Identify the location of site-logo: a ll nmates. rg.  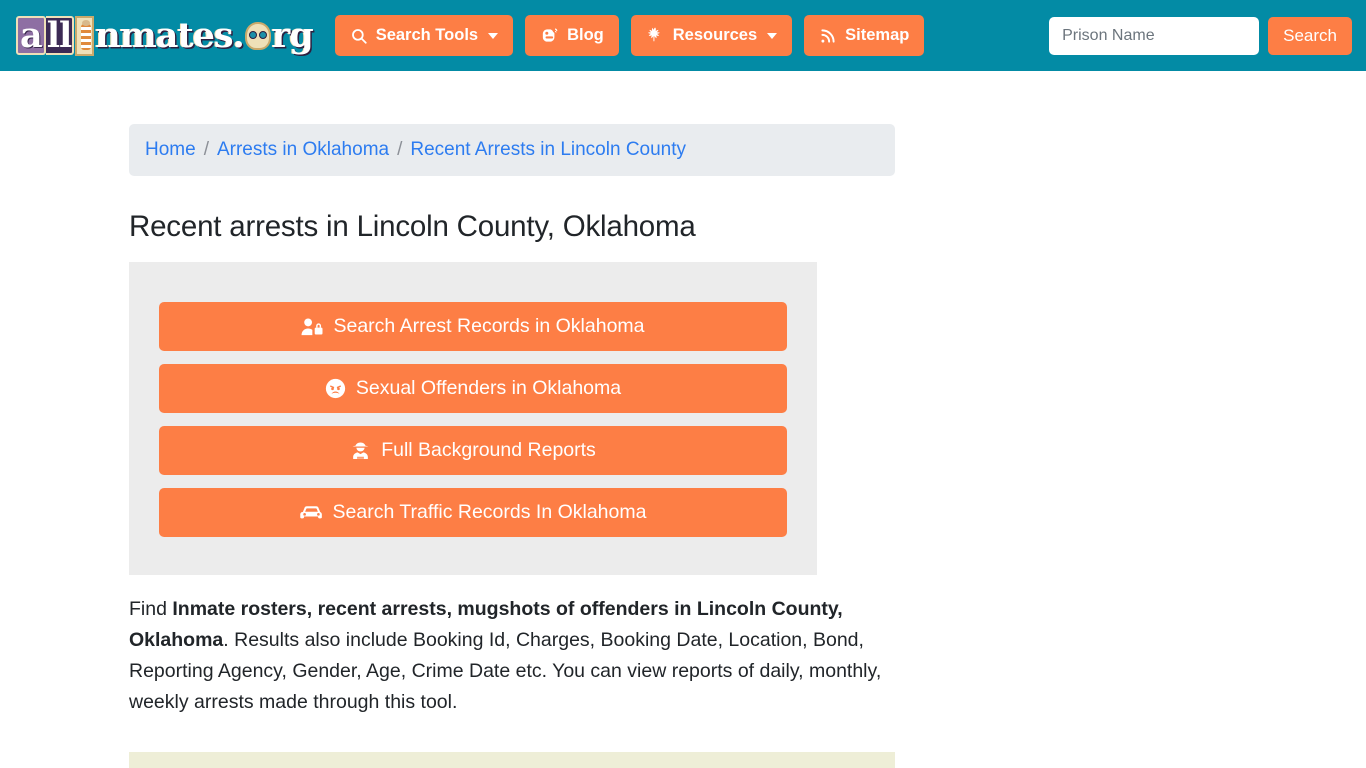
(165, 36).